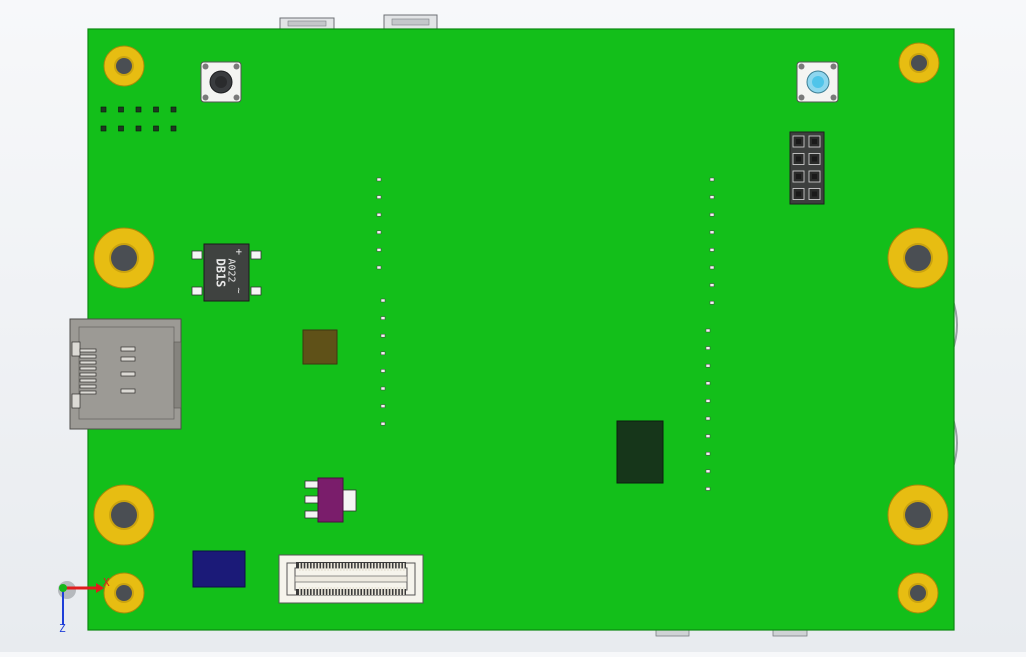 The width and height of the screenshot is (1026, 657). What do you see at coordinates (219, 569) in the screenshot?
I see `chip-navy` at bounding box center [219, 569].